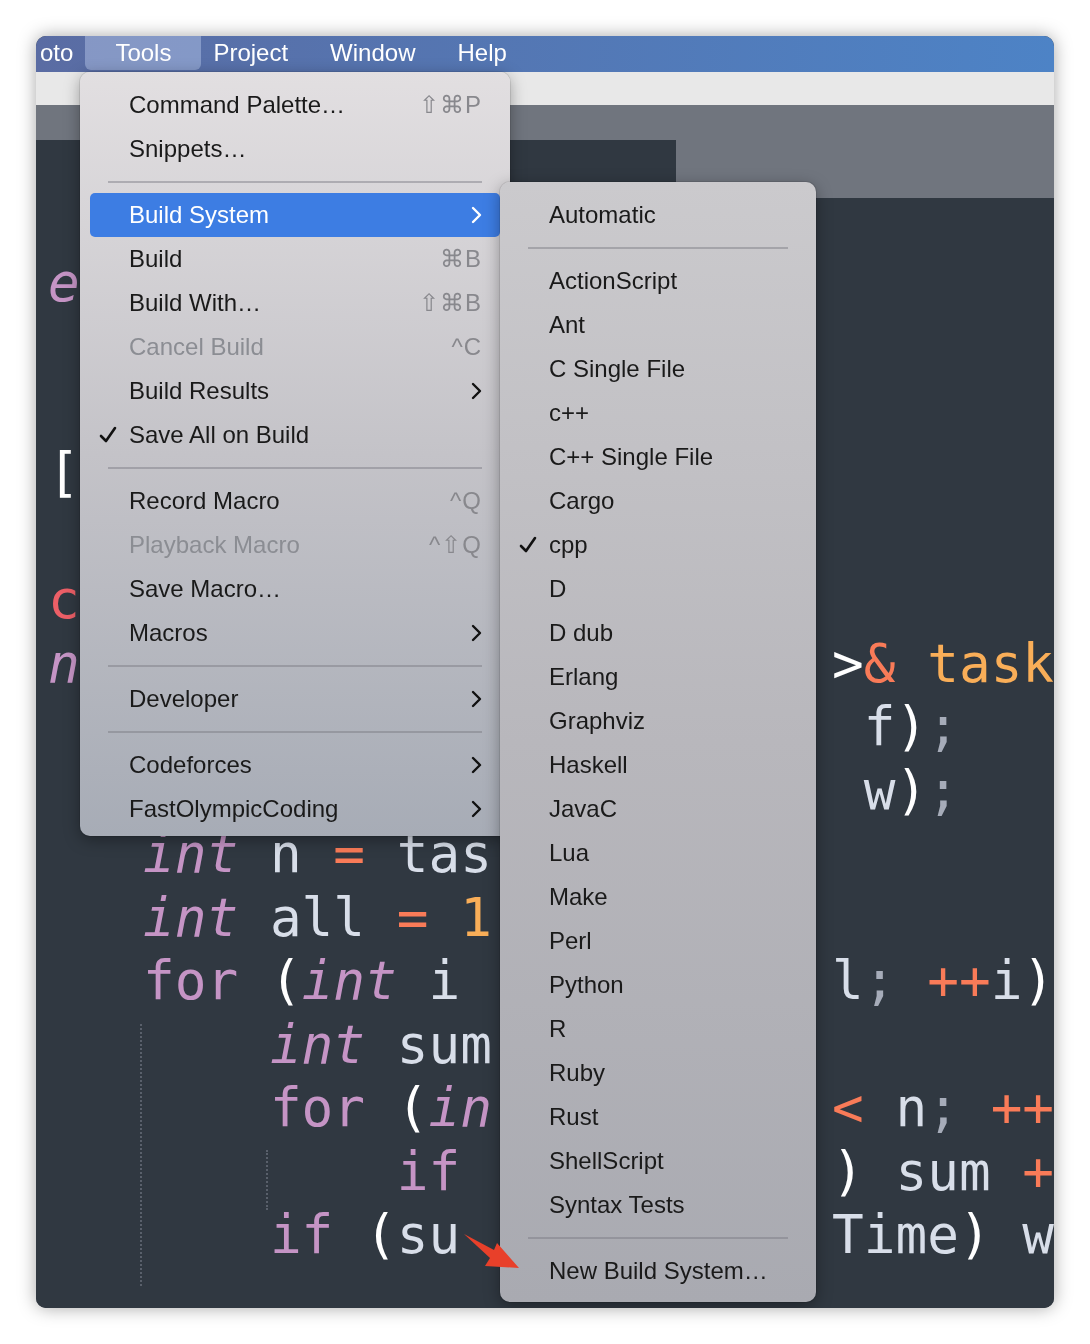 This screenshot has height=1344, width=1090. What do you see at coordinates (380, 1044) in the screenshot?
I see `code-text: int sum` at bounding box center [380, 1044].